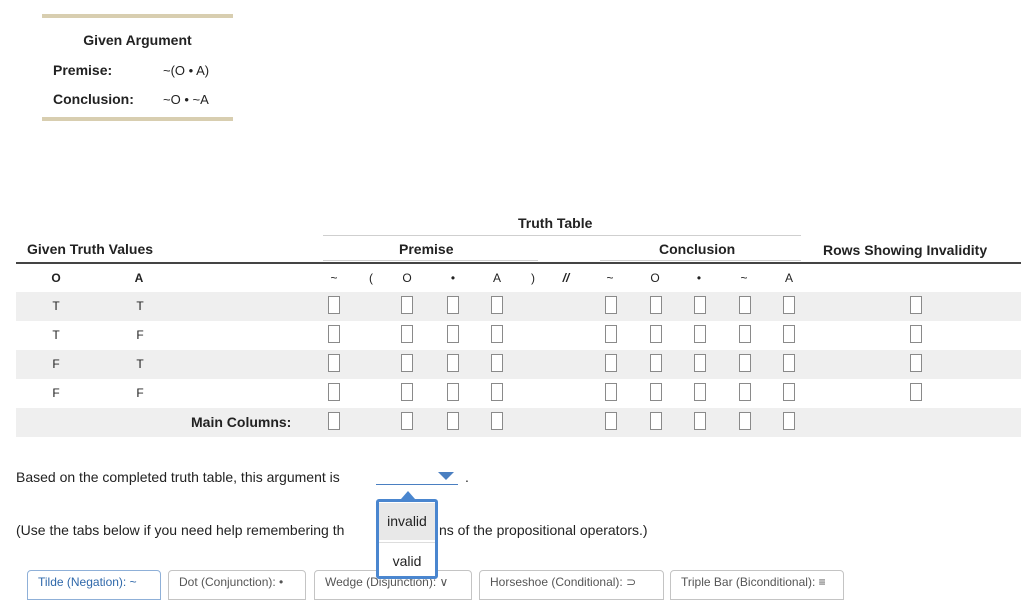  I want to click on truth-table-title-rule, so click(562, 235).